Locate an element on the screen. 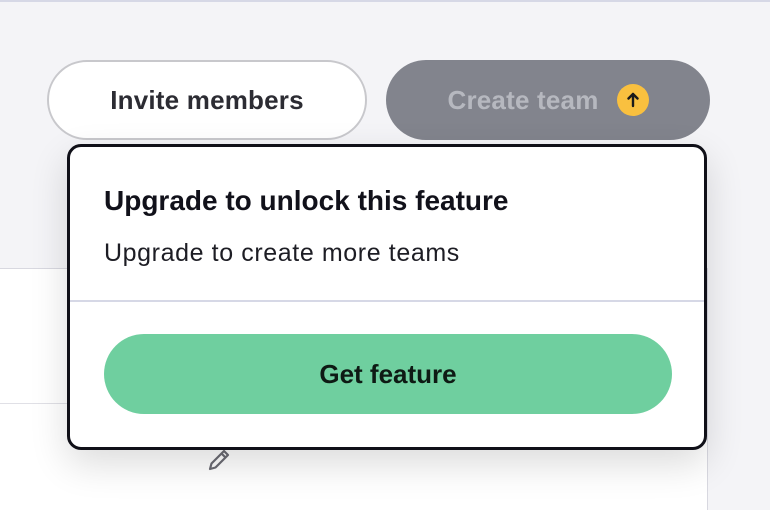 The width and height of the screenshot is (770, 510). popover-title: Upgrade to unlock this feature is located at coordinates (306, 200).